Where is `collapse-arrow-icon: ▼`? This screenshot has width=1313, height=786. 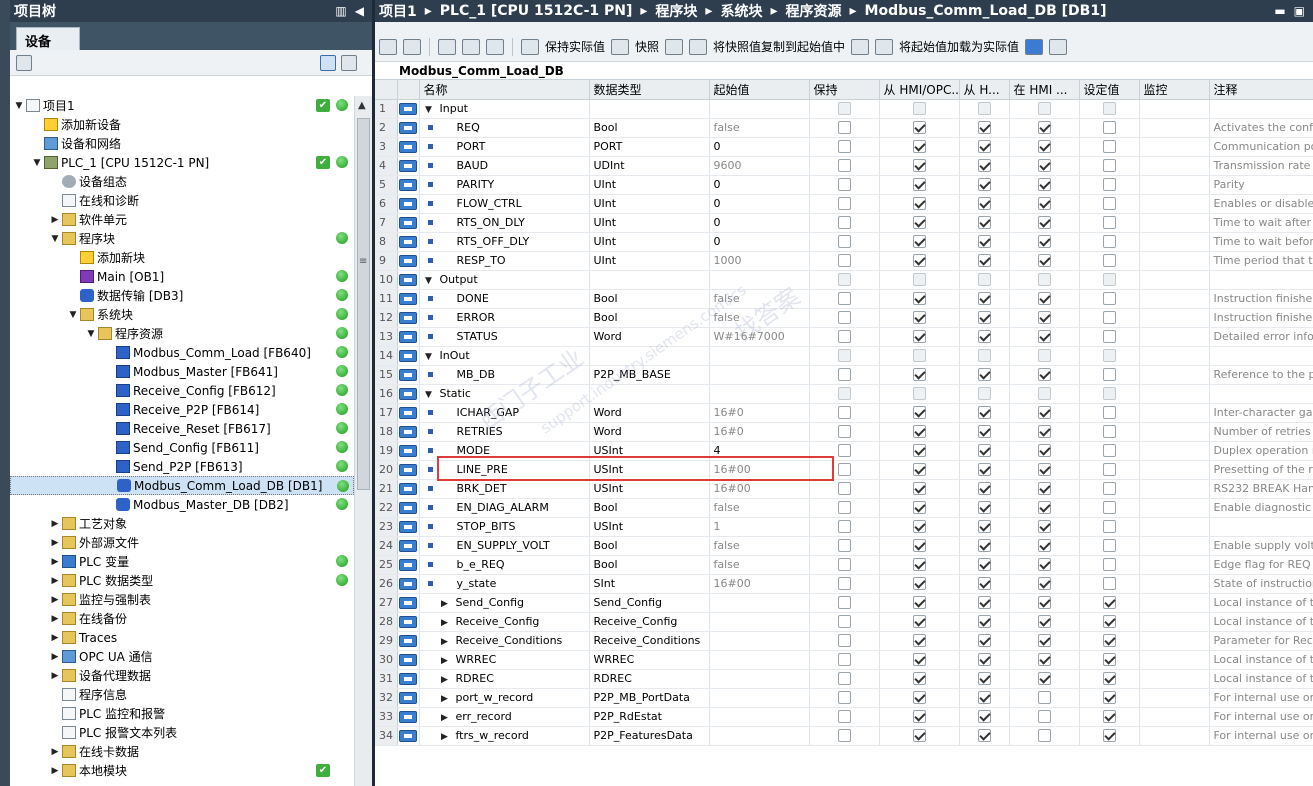 collapse-arrow-icon: ▼ is located at coordinates (55, 239).